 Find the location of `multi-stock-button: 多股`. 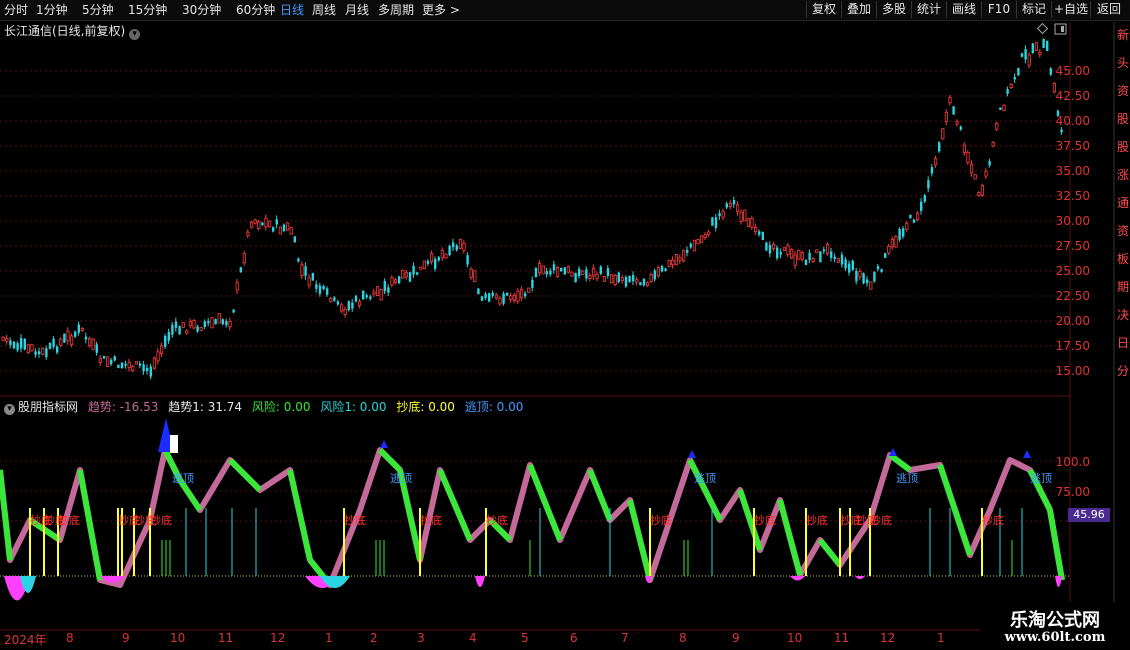

multi-stock-button: 多股 is located at coordinates (893, 9).